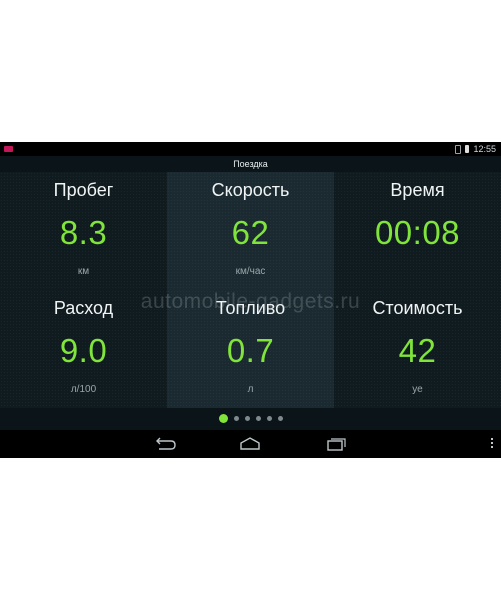  I want to click on tile-distance: Пробег 8.3 км, so click(83, 231).